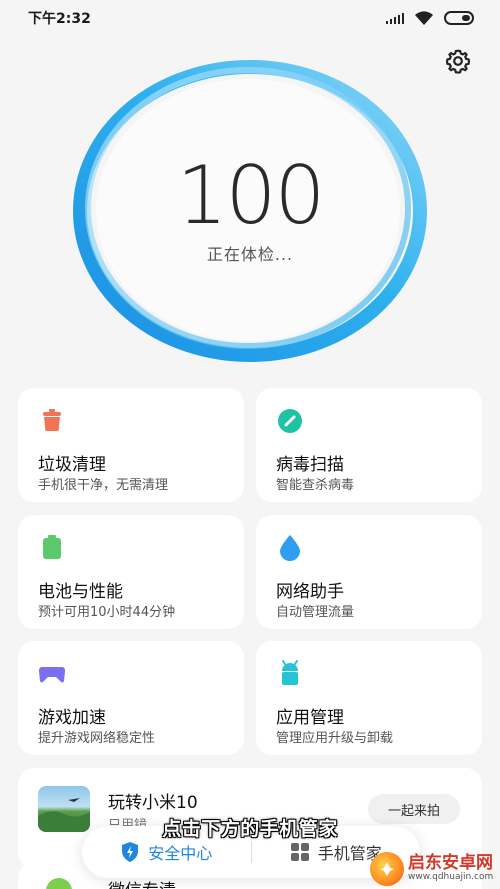 This screenshot has height=889, width=500. I want to click on card-title: 游戏加速, so click(72, 718).